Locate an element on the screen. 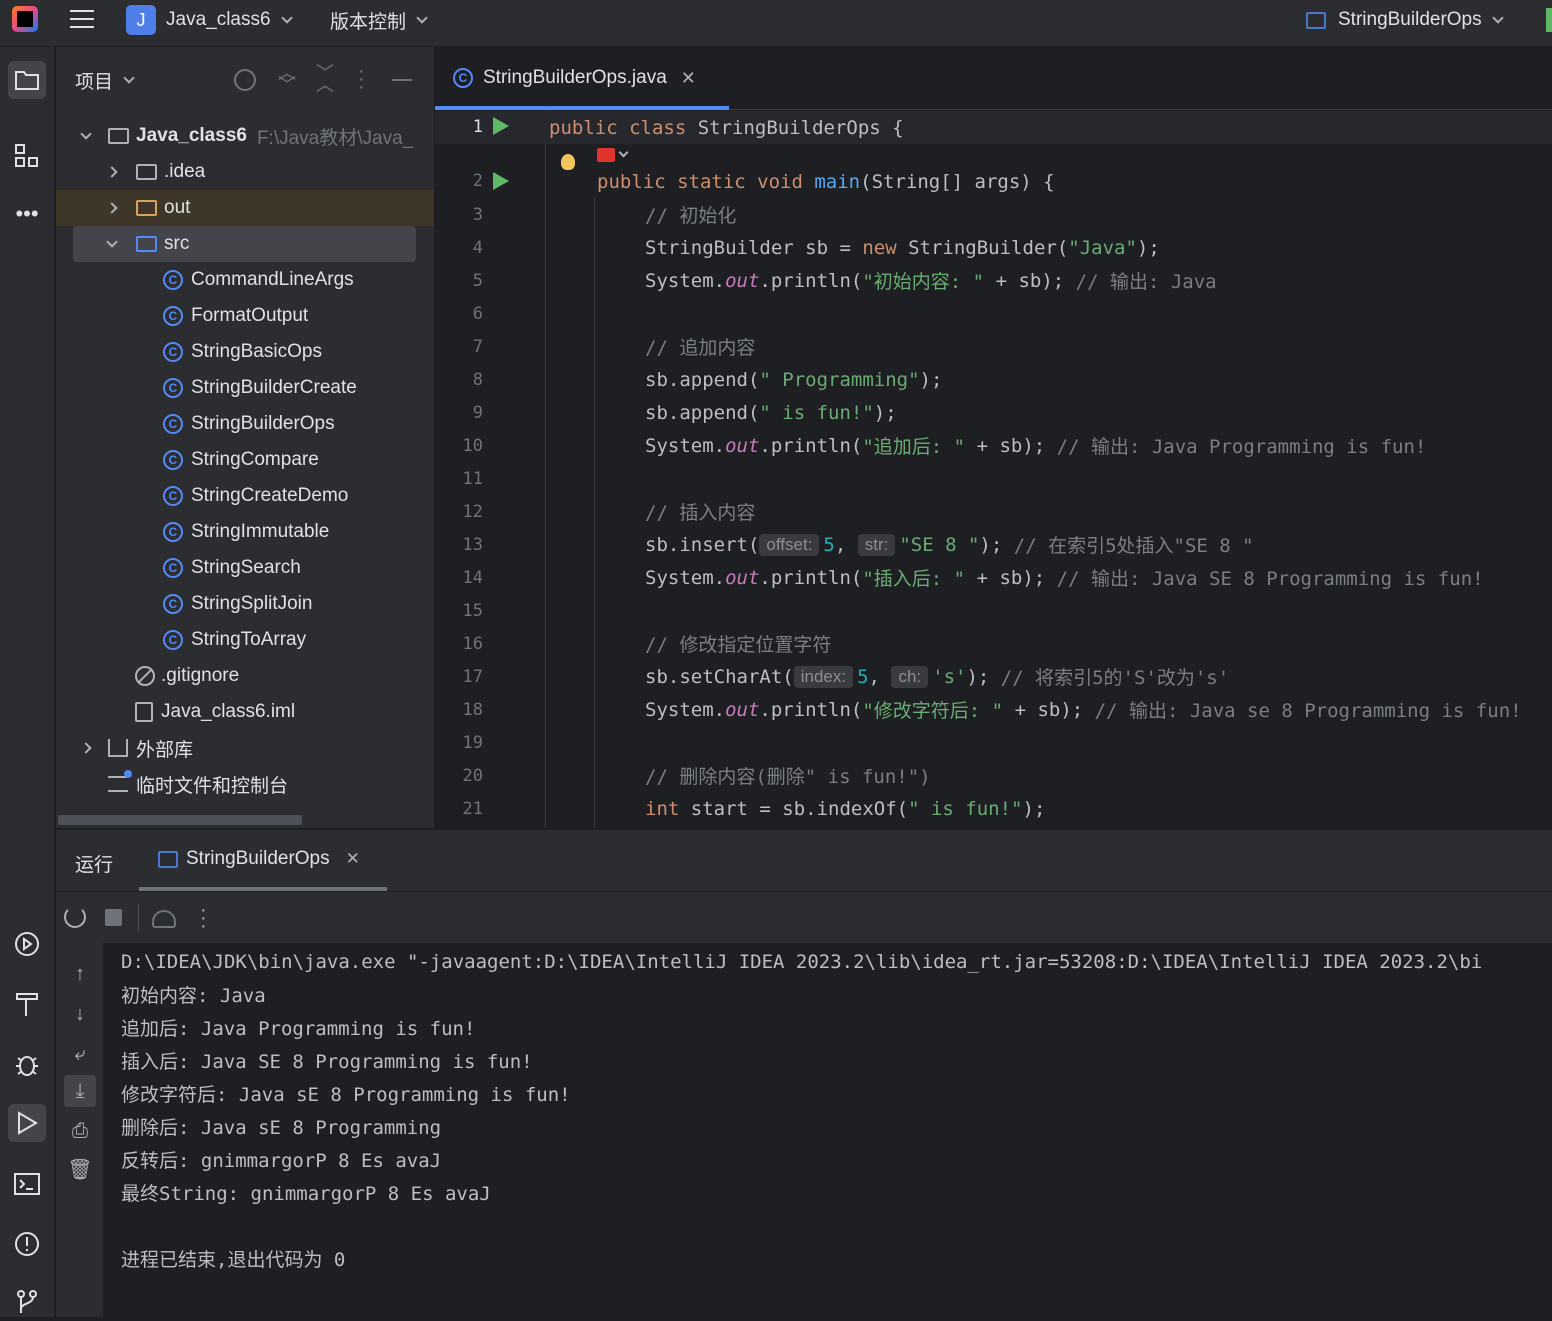  tree-item-class: C CommandLineArgs is located at coordinates (245, 280).